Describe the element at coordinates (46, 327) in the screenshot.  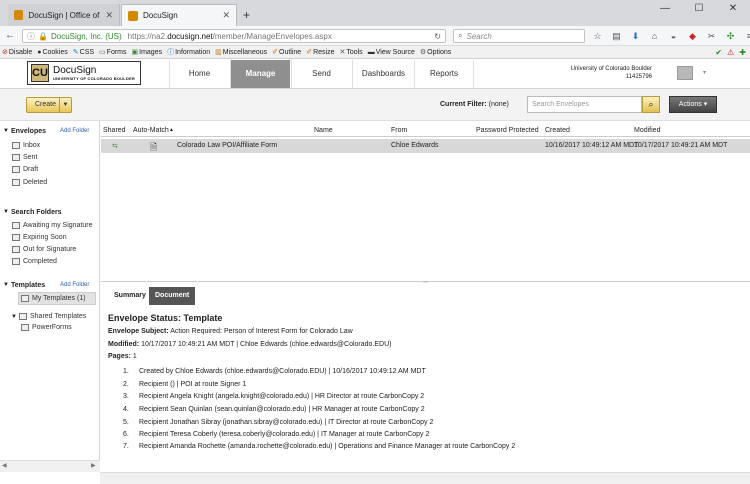
I see `sidebar-item-powerforms: PowerForms` at that location.